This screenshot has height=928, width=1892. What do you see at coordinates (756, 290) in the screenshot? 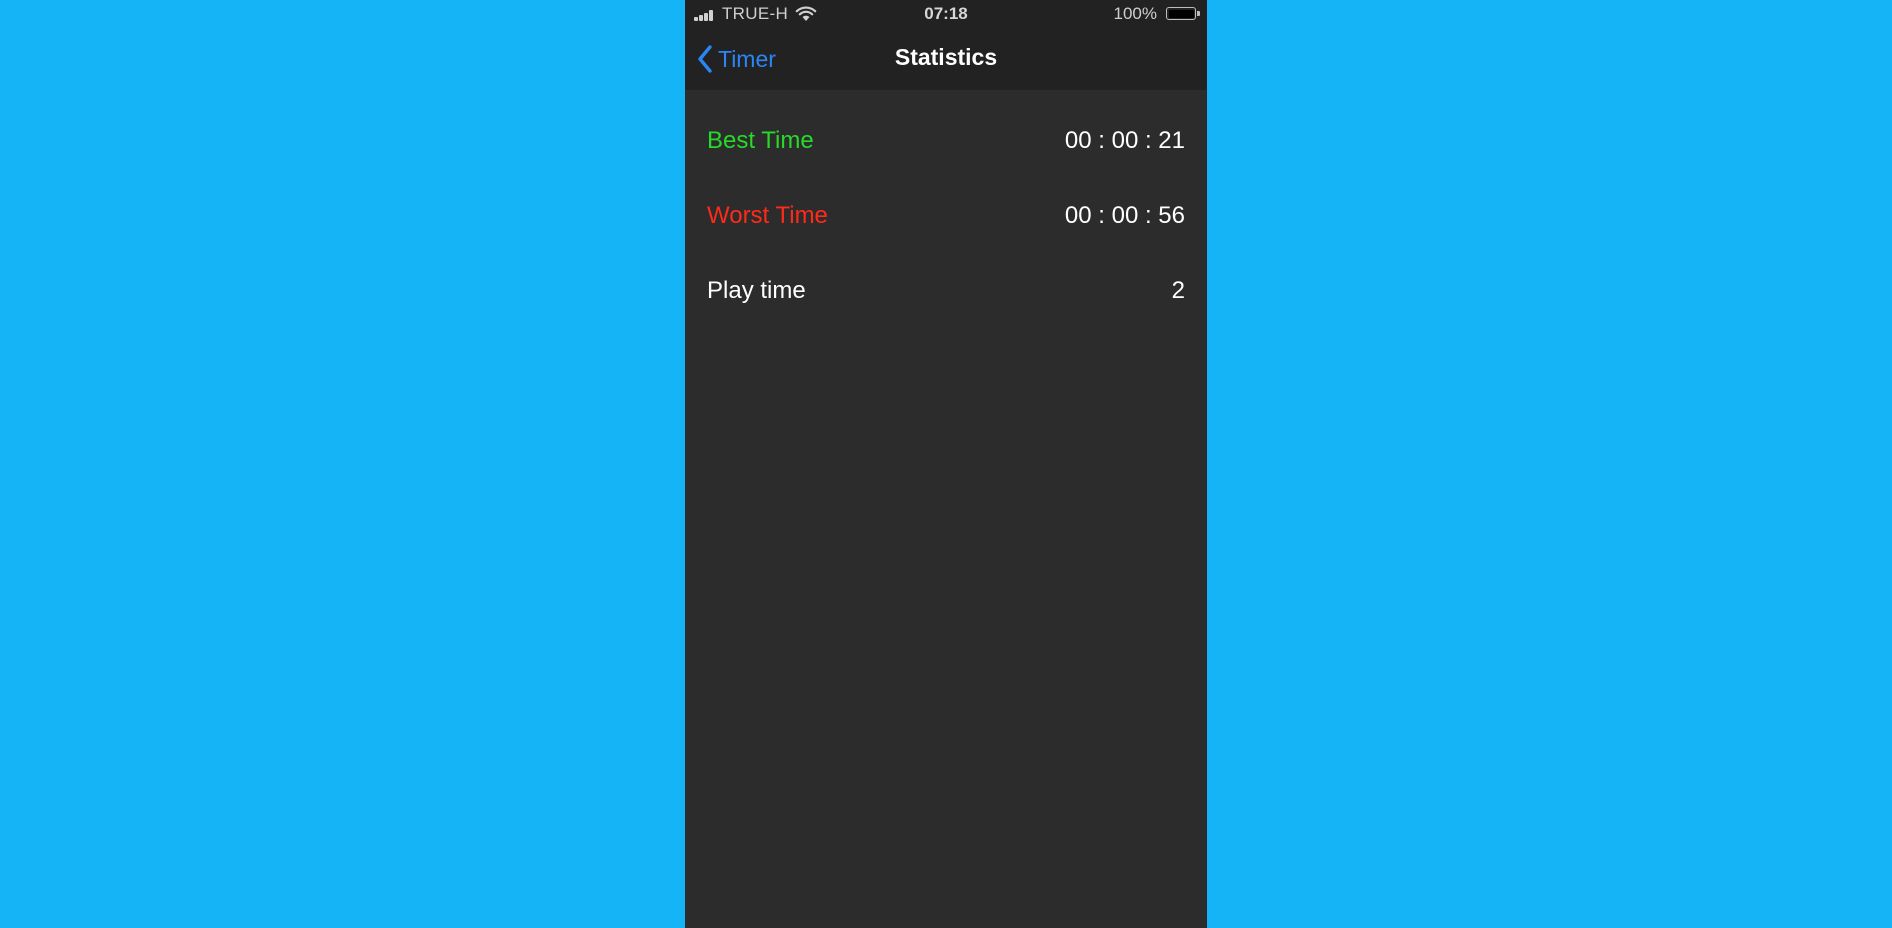
I see `play-time-label: Play time` at bounding box center [756, 290].